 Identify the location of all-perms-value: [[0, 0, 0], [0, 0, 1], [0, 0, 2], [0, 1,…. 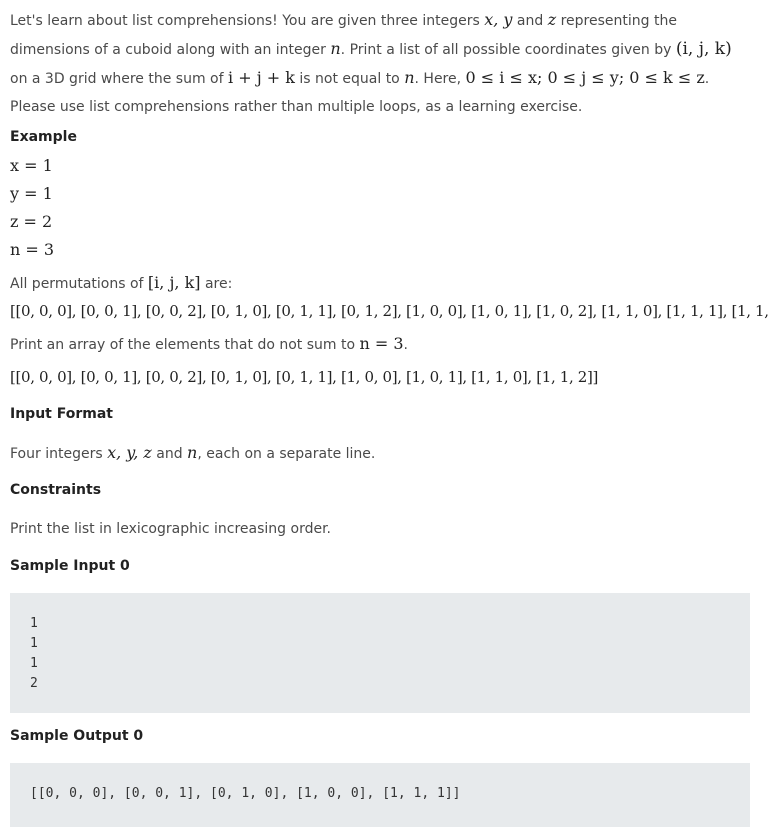
(390, 311).